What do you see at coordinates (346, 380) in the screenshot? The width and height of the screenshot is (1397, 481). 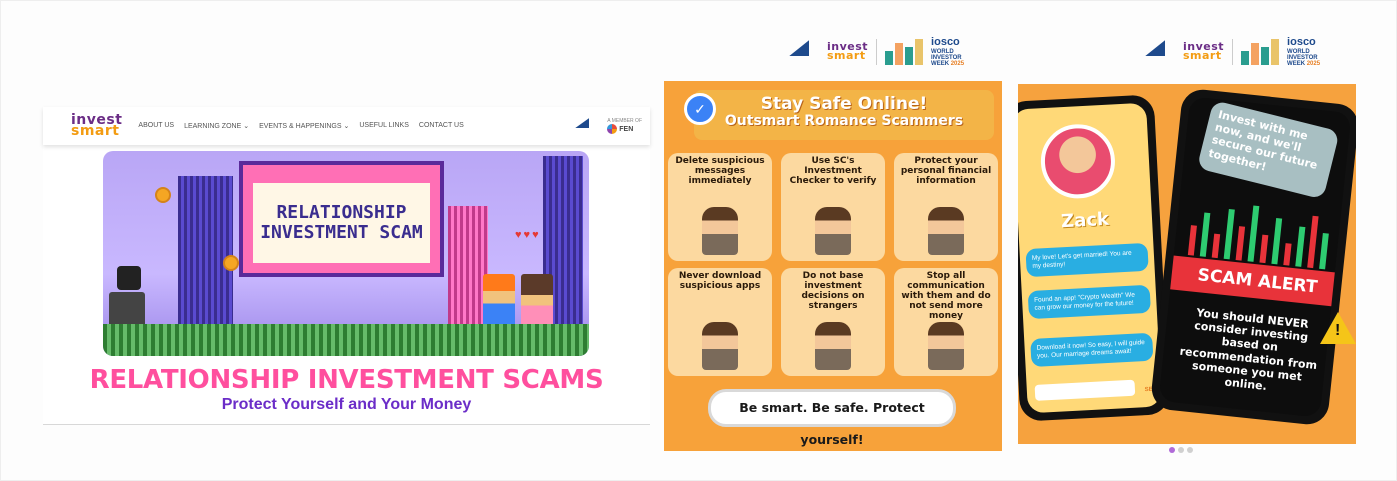 I see `hero-title: RELATIONSHIP INVESTMENT SCAMS` at bounding box center [346, 380].